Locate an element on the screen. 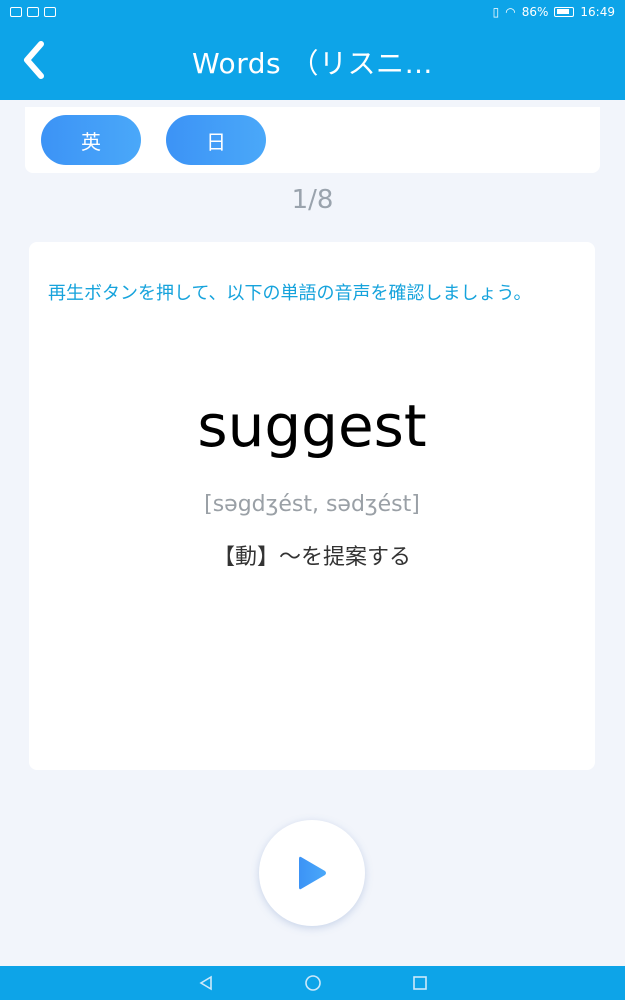 The image size is (625, 1000). chevron-left-icon is located at coordinates (34, 60).